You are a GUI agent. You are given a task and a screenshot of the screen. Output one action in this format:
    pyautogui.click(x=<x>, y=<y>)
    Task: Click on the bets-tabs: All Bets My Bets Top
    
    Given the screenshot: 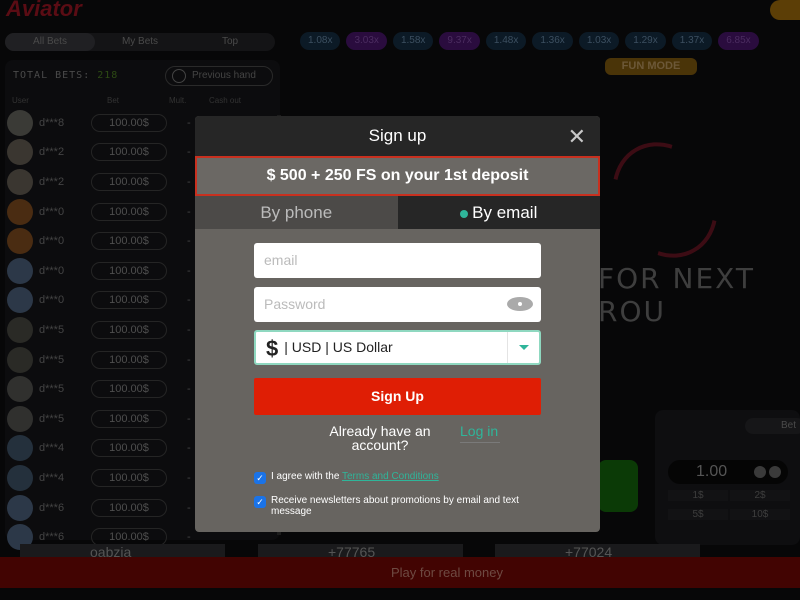 What is the action you would take?
    pyautogui.click(x=140, y=42)
    